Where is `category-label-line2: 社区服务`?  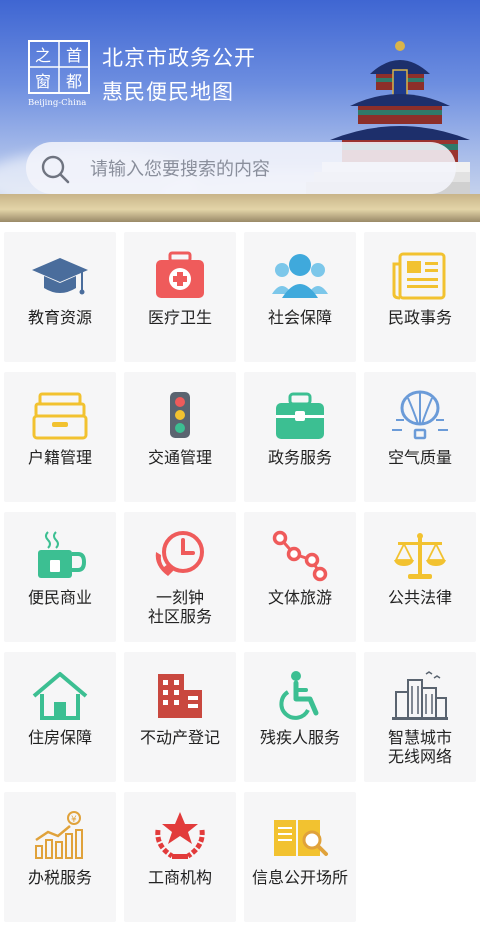
category-label-line2: 社区服务 is located at coordinates (179, 616).